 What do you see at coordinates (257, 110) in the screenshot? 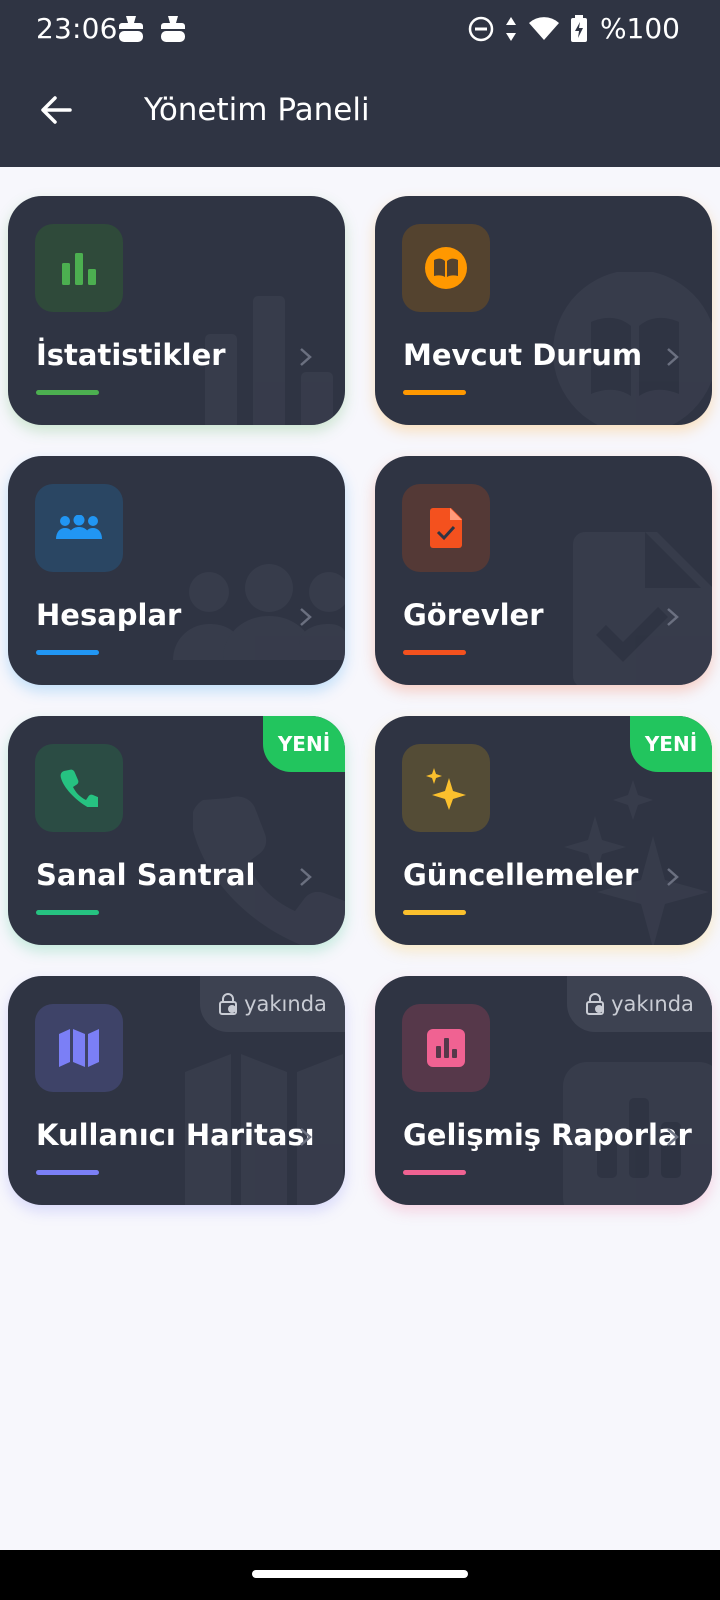
I see `page-title: Yönetim Paneli` at bounding box center [257, 110].